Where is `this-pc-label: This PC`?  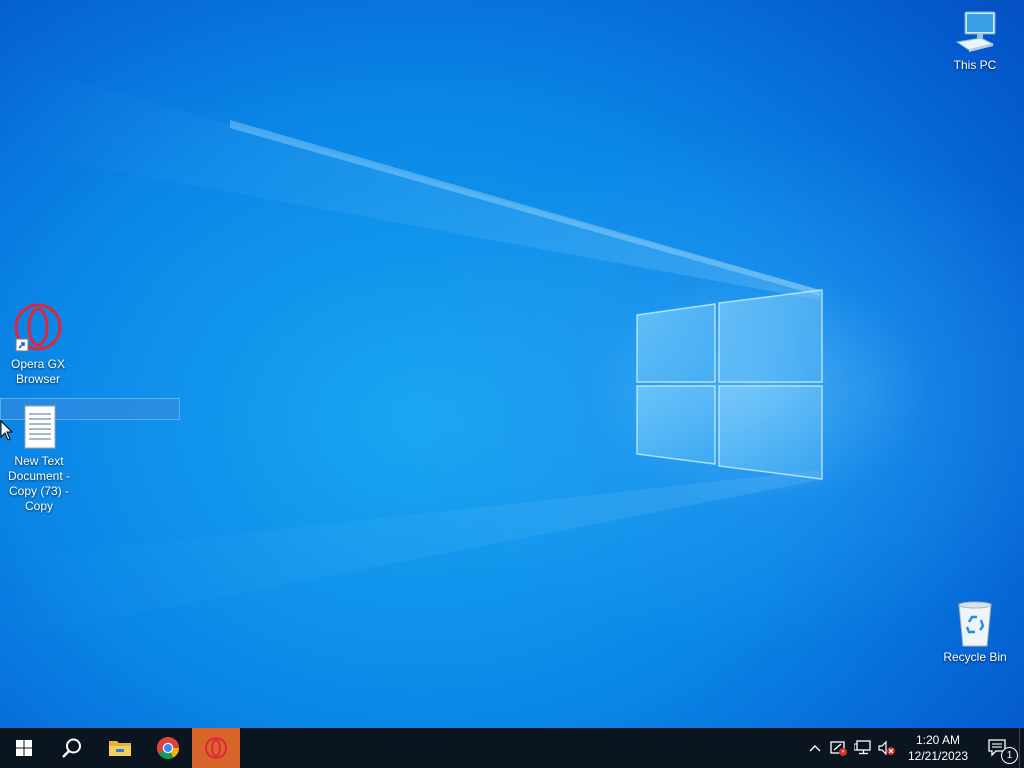
this-pc-label: This PC is located at coordinates (975, 65).